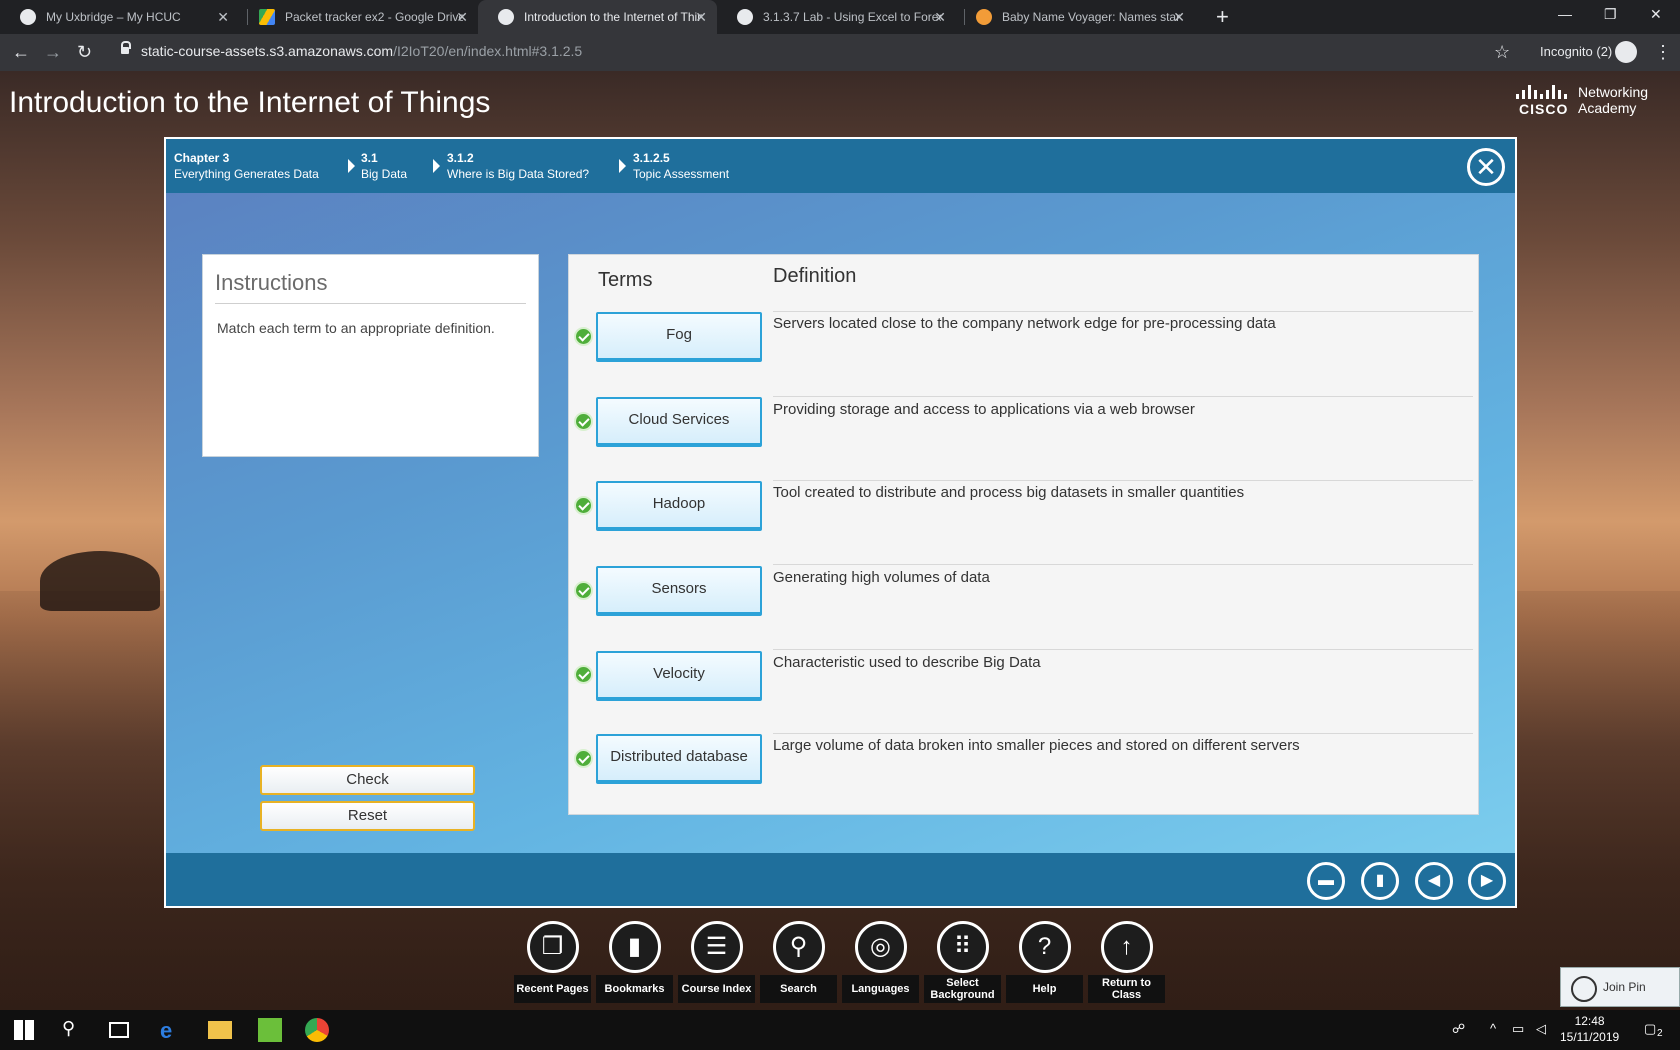  What do you see at coordinates (1576, 51) in the screenshot?
I see `incognito-label: Incognito (2)` at bounding box center [1576, 51].